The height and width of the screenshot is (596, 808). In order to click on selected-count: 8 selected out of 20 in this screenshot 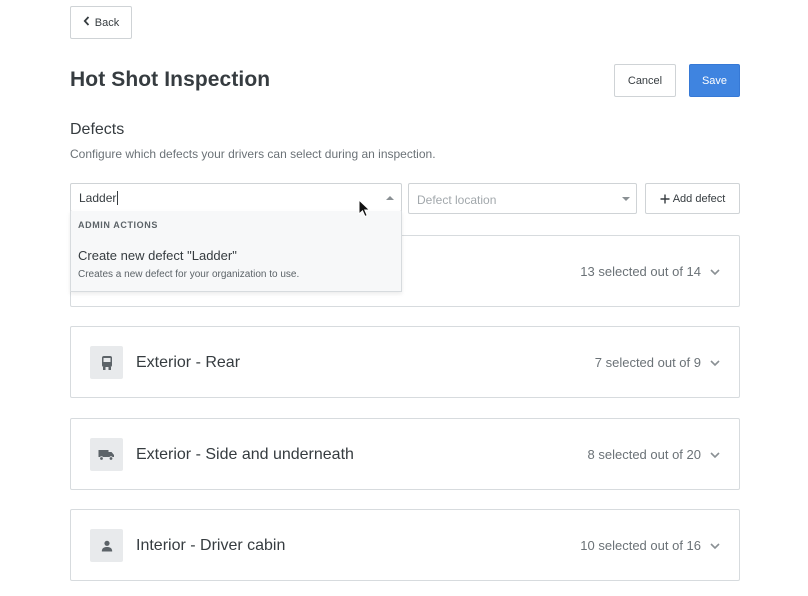, I will do `click(644, 454)`.